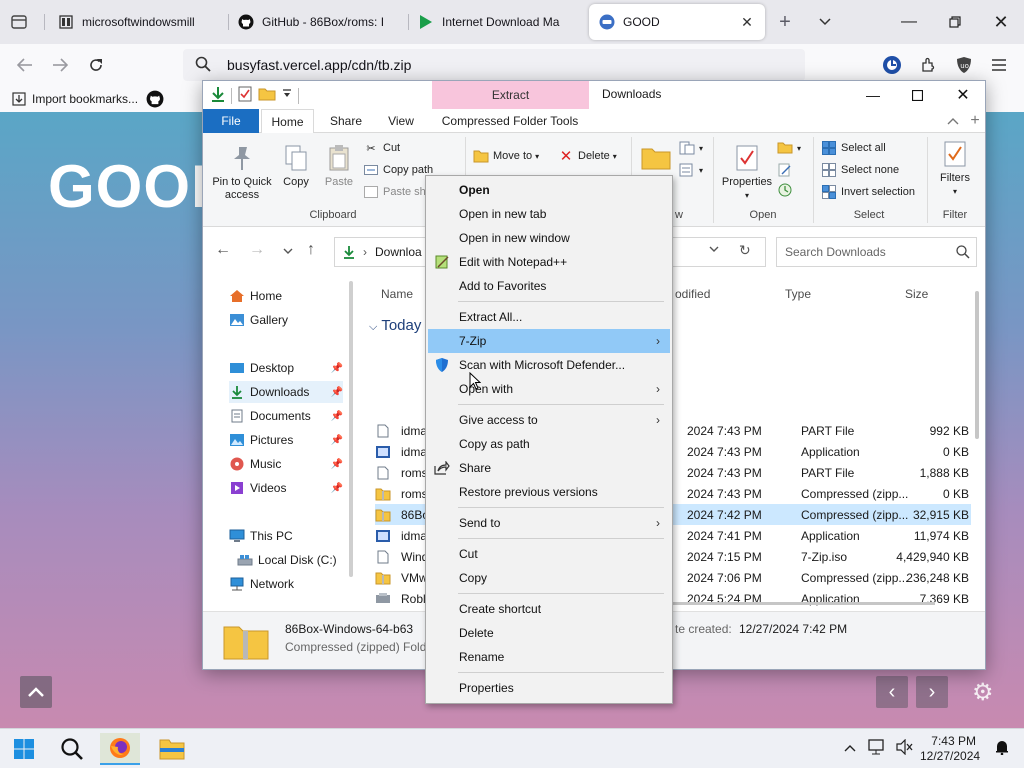  What do you see at coordinates (549, 688) in the screenshot?
I see `menu-item-properties: Properties` at bounding box center [549, 688].